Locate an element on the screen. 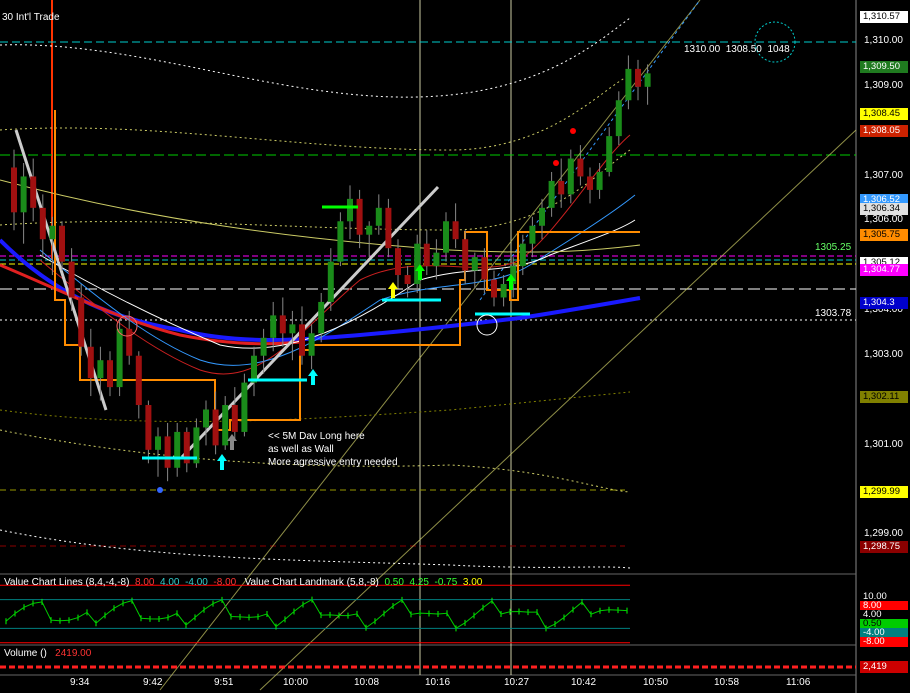  value-landmark-title: Value Chart Landmark (5,8,-8) is located at coordinates (311, 582).